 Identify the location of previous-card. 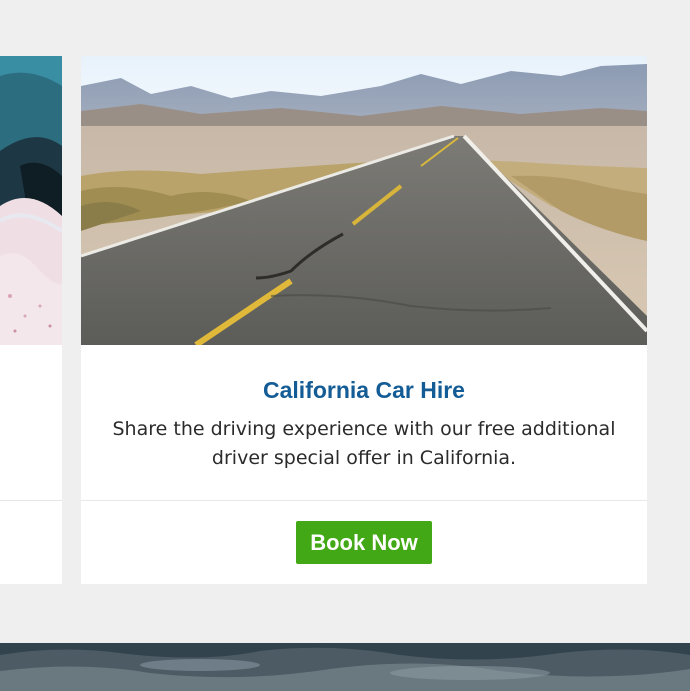
(31, 320).